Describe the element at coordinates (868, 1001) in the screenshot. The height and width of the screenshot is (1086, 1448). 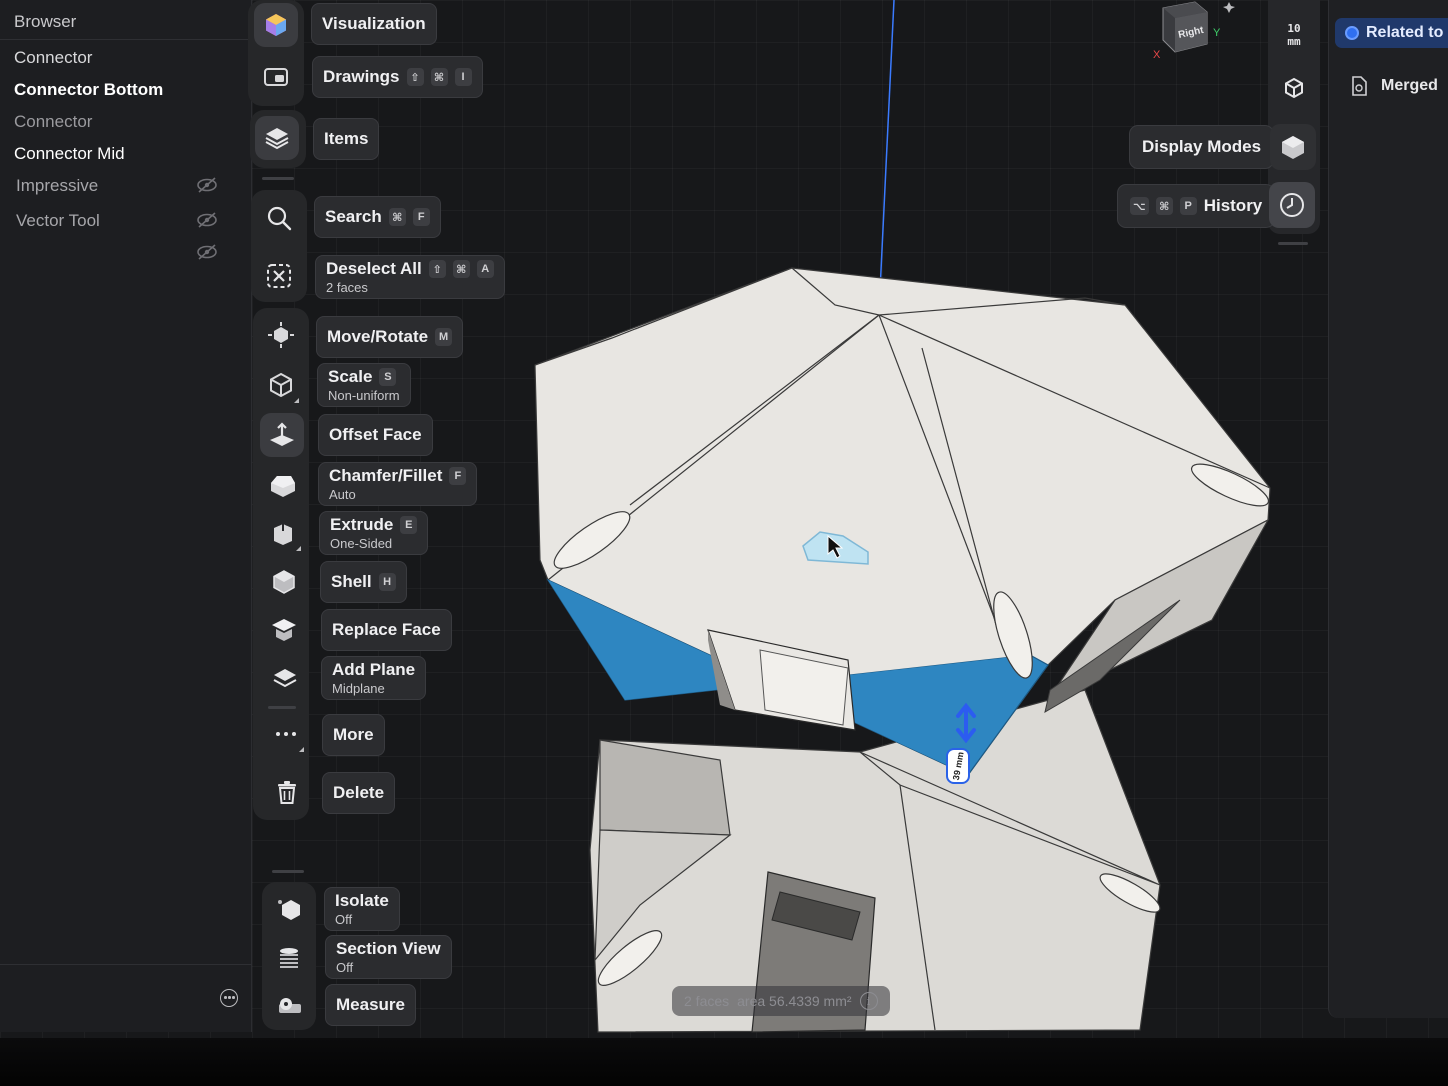
I see `info-icon: i` at that location.